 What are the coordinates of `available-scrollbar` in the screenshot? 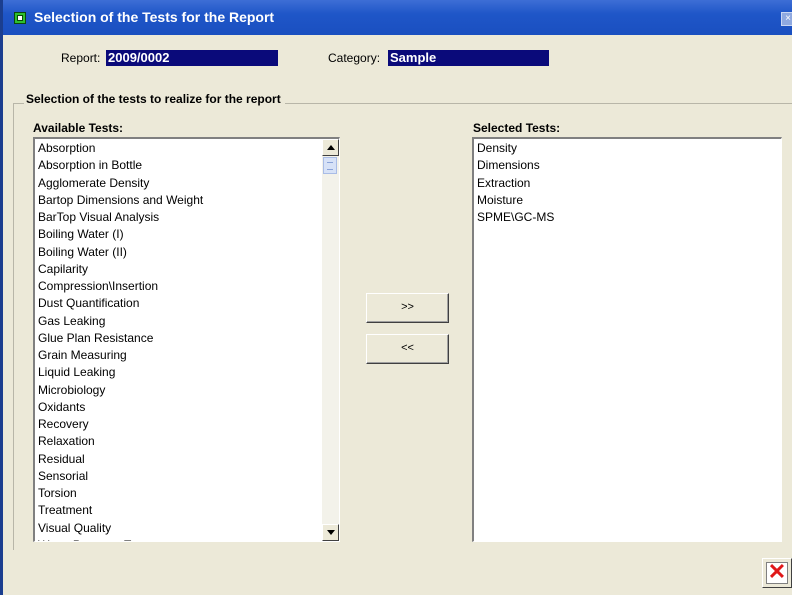 It's located at (330, 340).